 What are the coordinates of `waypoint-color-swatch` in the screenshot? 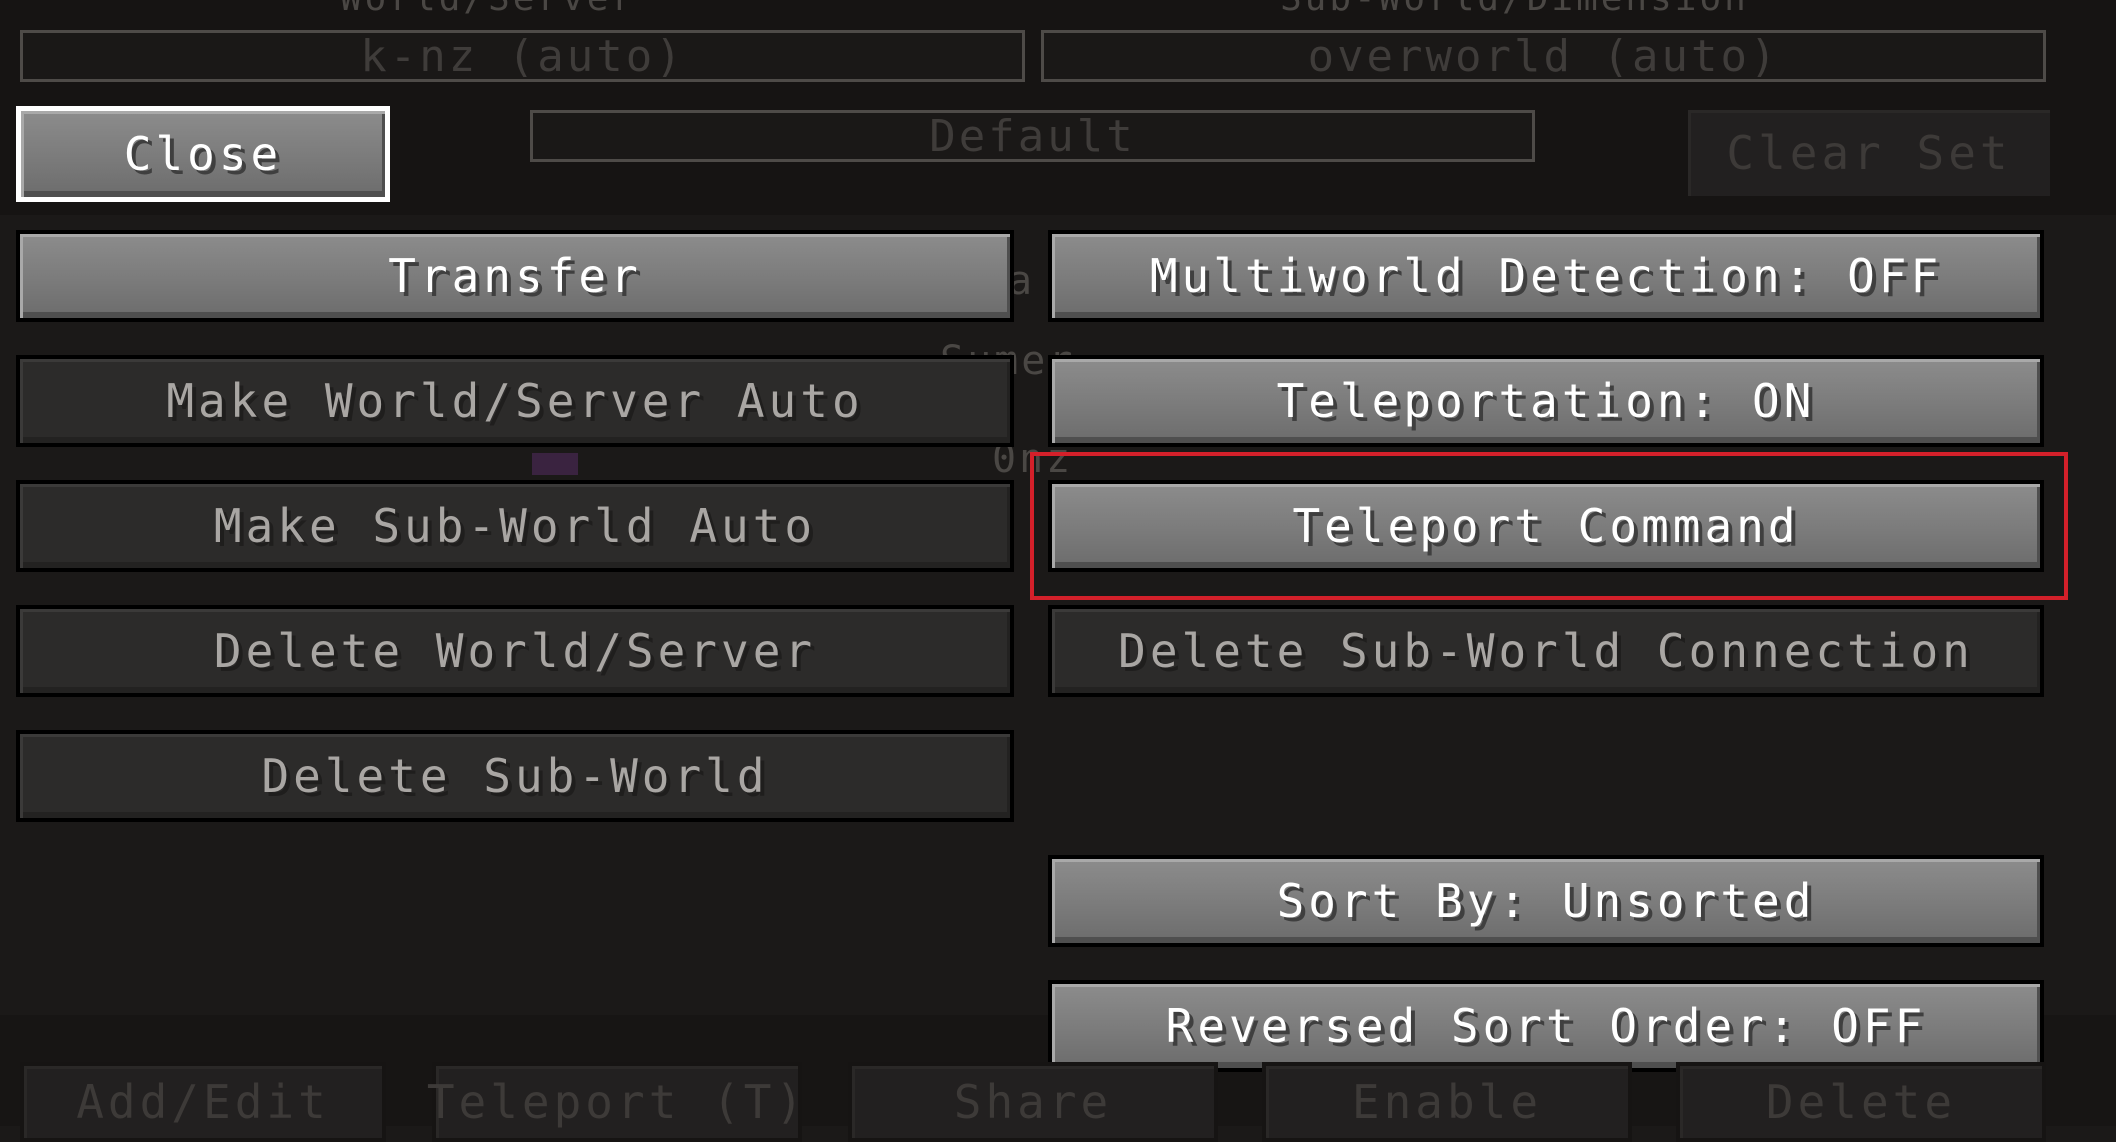 It's located at (555, 464).